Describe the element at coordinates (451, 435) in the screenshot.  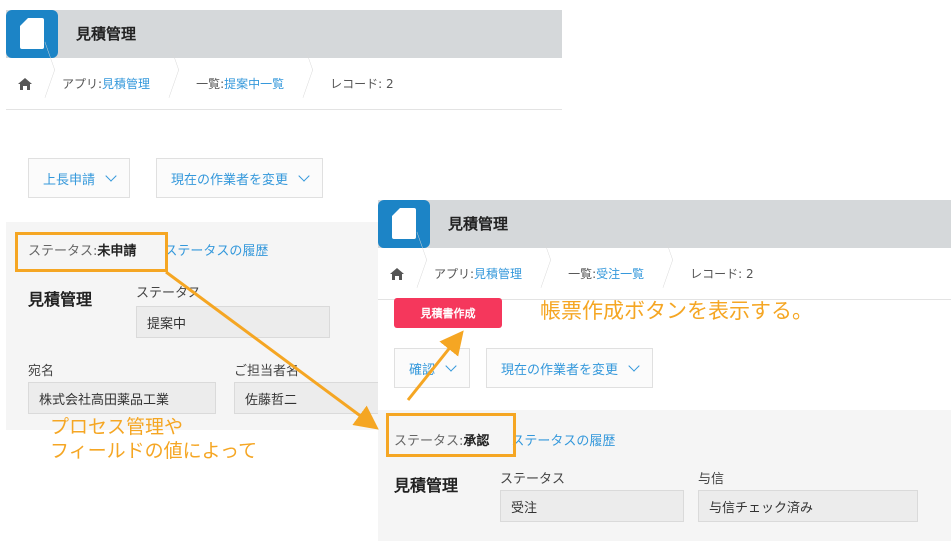
I see `status-highlight-after` at that location.